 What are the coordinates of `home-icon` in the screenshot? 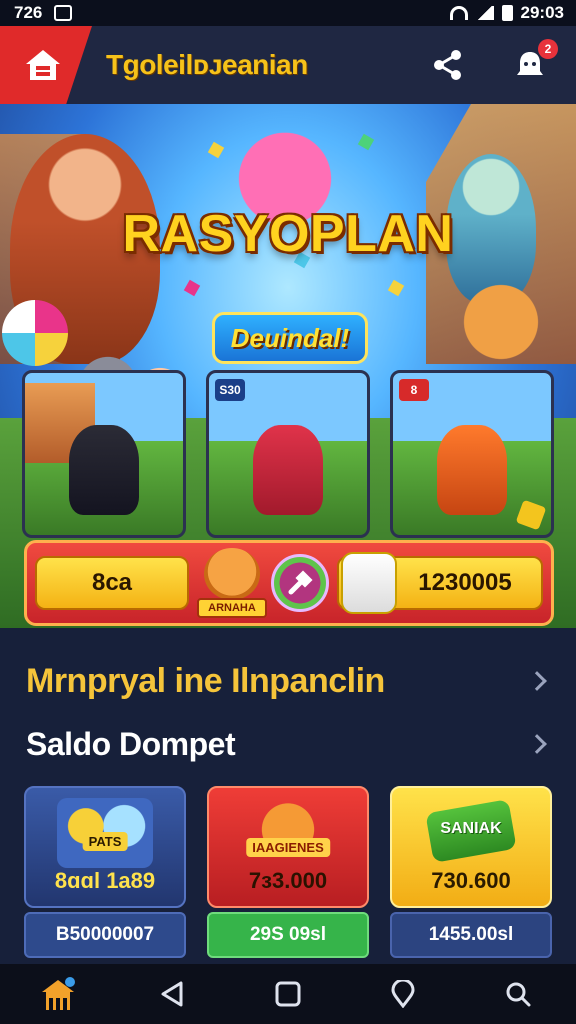 It's located at (43, 65).